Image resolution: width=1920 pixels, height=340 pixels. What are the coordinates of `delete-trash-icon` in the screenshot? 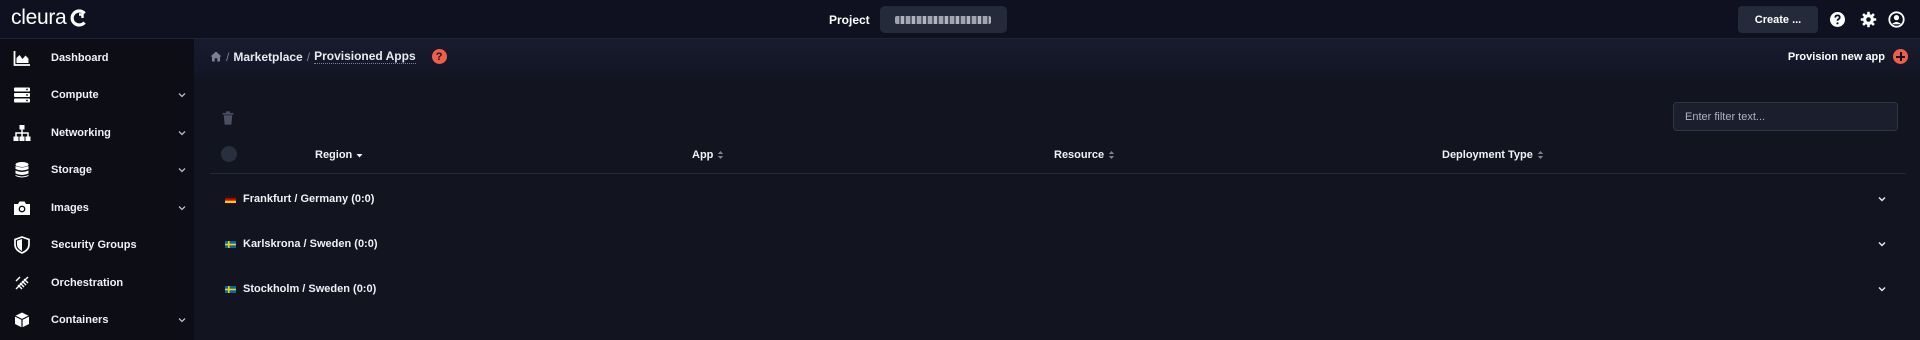 It's located at (228, 118).